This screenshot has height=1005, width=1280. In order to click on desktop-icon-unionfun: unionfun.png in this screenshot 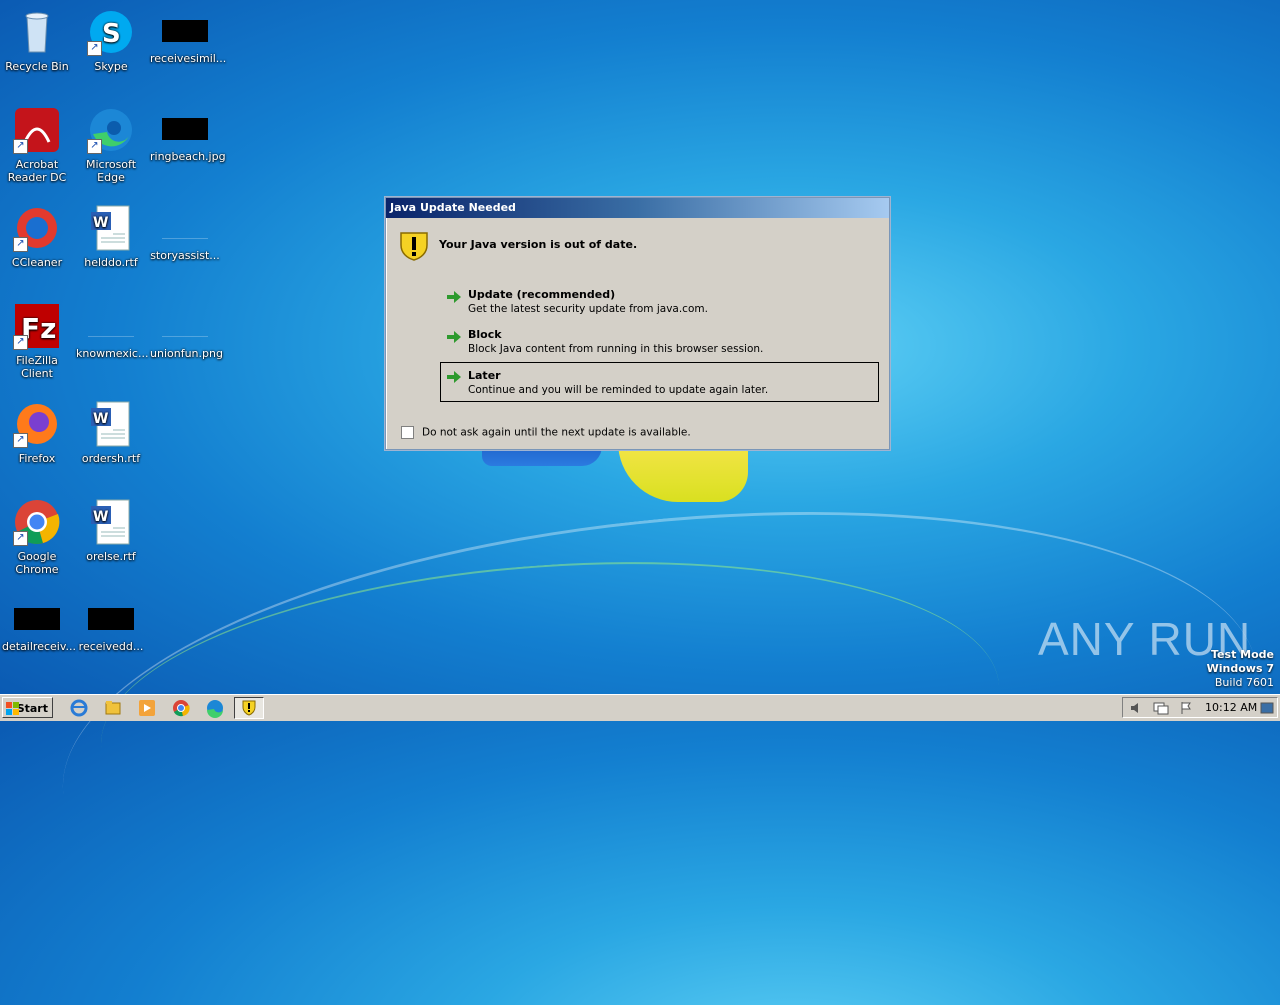, I will do `click(185, 328)`.